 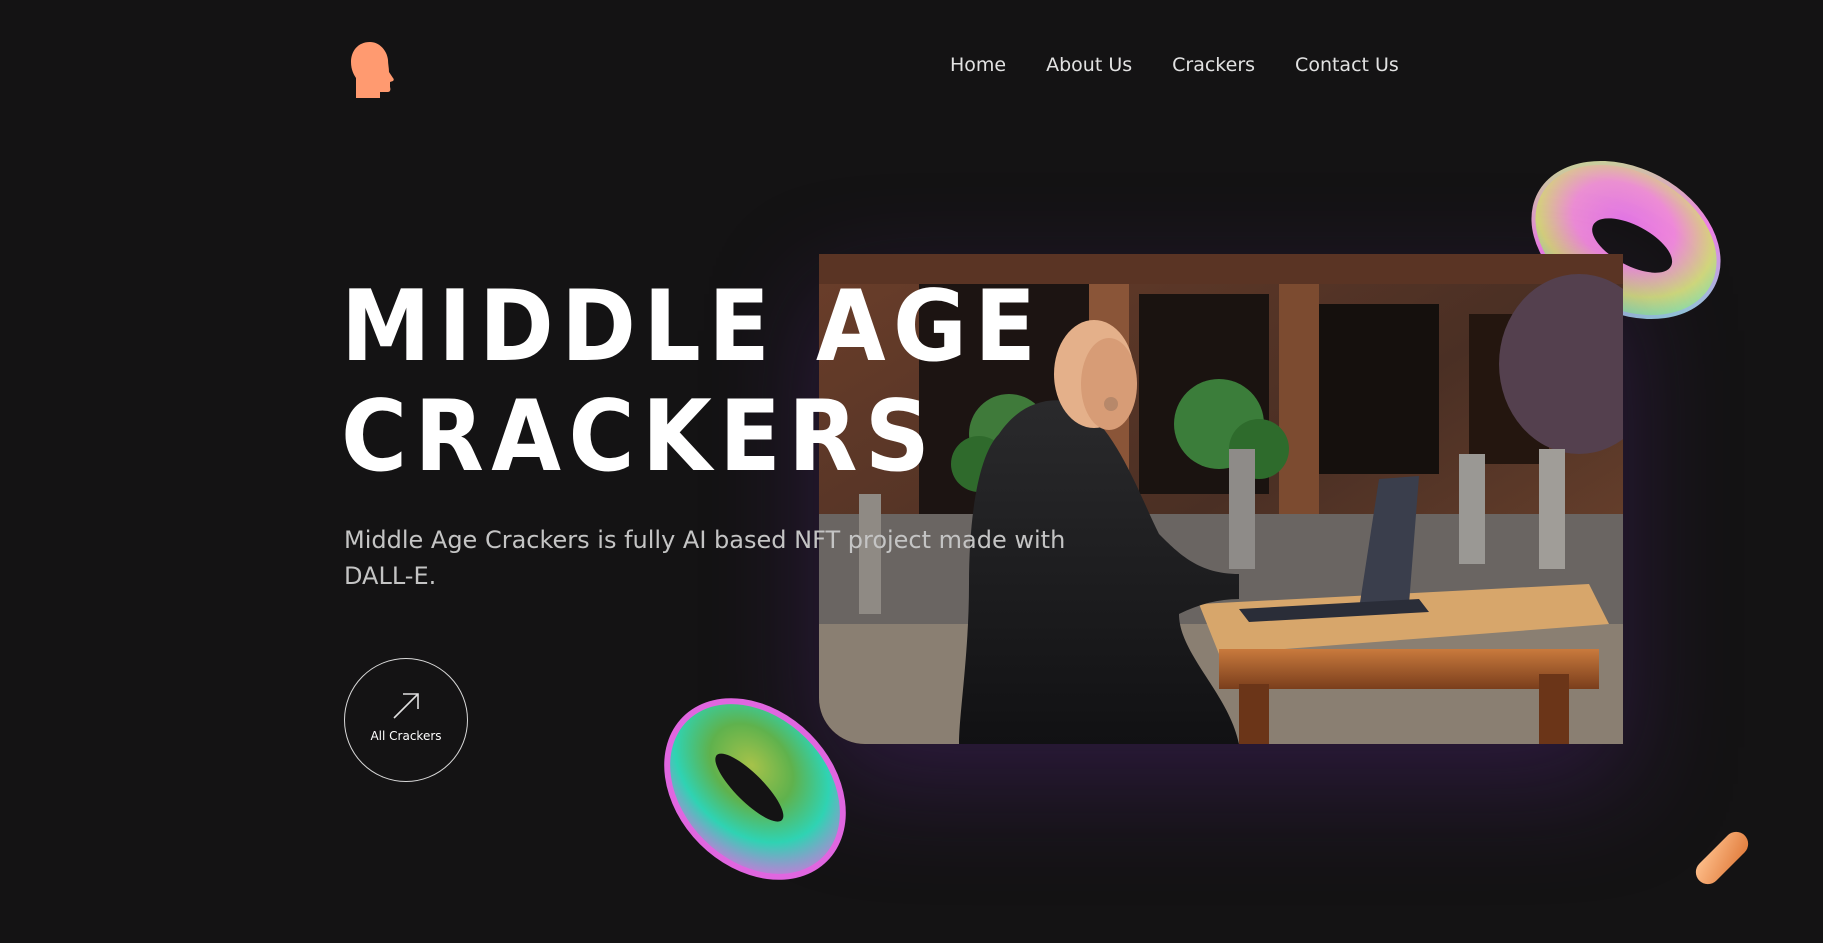 What do you see at coordinates (639, 437) in the screenshot?
I see `hero-title-line-2: CRACKERS` at bounding box center [639, 437].